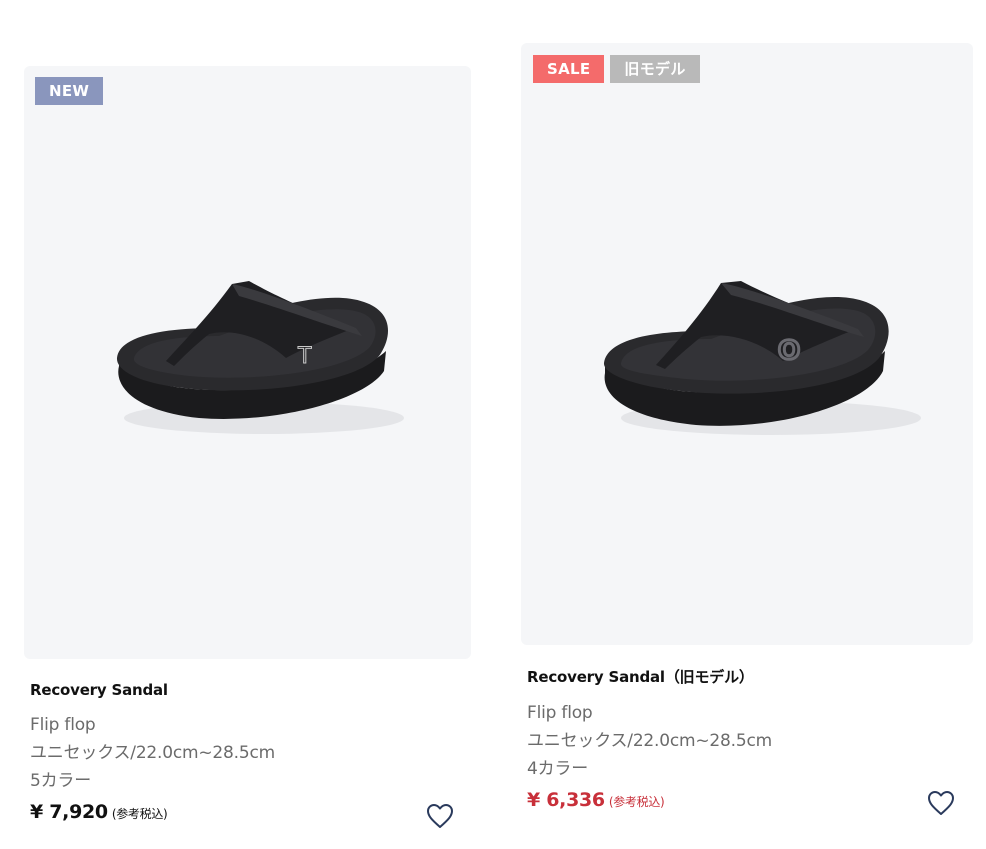 The height and width of the screenshot is (849, 986). I want to click on badge-group: NEW, so click(69, 91).